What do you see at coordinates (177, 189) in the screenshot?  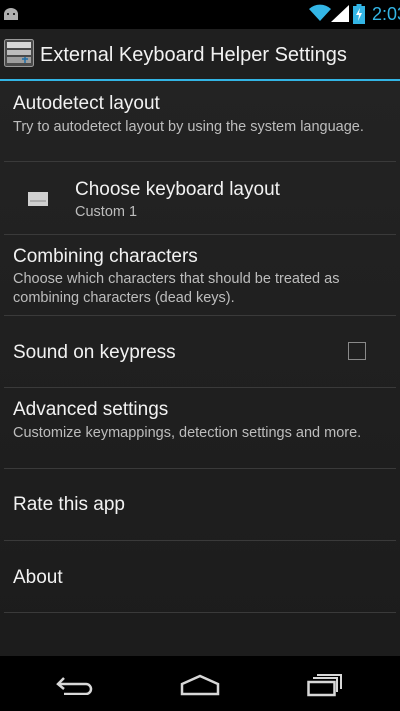 I see `pref-title: Choose keyboard layout` at bounding box center [177, 189].